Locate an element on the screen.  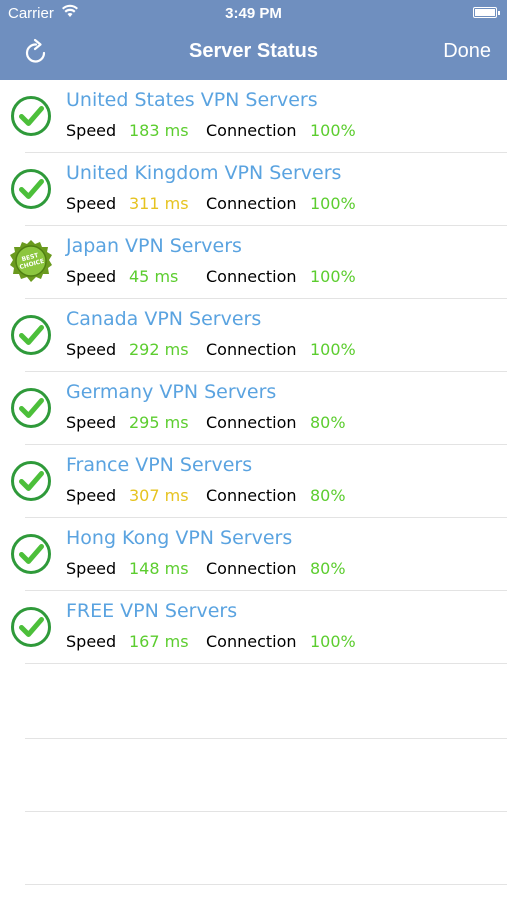
speed-value: 311 ms is located at coordinates (159, 203).